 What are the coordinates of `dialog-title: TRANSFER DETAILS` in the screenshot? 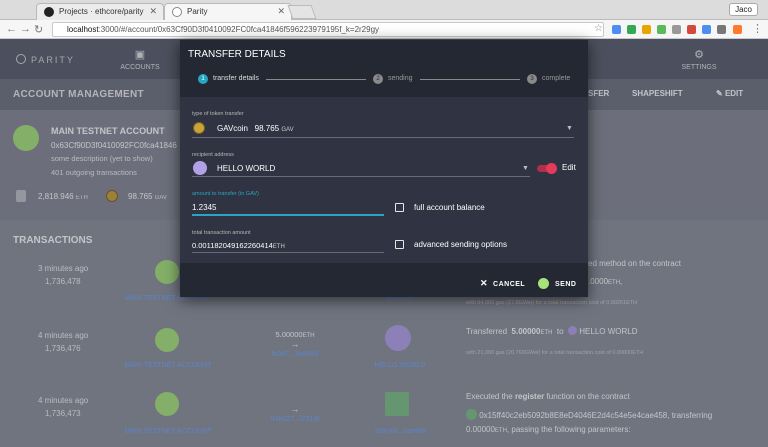 It's located at (237, 54).